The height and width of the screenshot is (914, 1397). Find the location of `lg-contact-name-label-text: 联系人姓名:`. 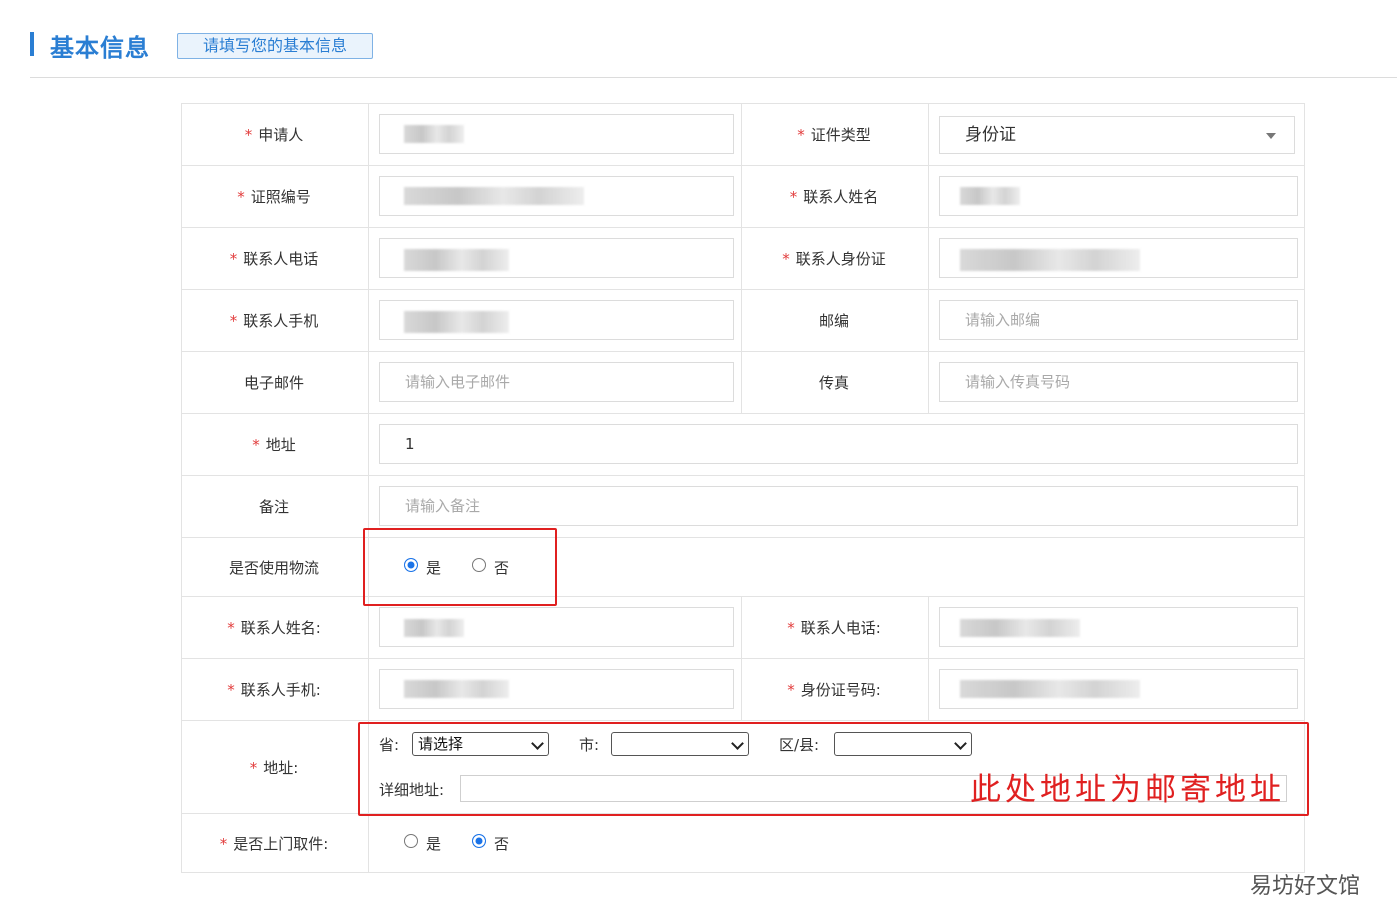

lg-contact-name-label-text: 联系人姓名: is located at coordinates (280, 628).